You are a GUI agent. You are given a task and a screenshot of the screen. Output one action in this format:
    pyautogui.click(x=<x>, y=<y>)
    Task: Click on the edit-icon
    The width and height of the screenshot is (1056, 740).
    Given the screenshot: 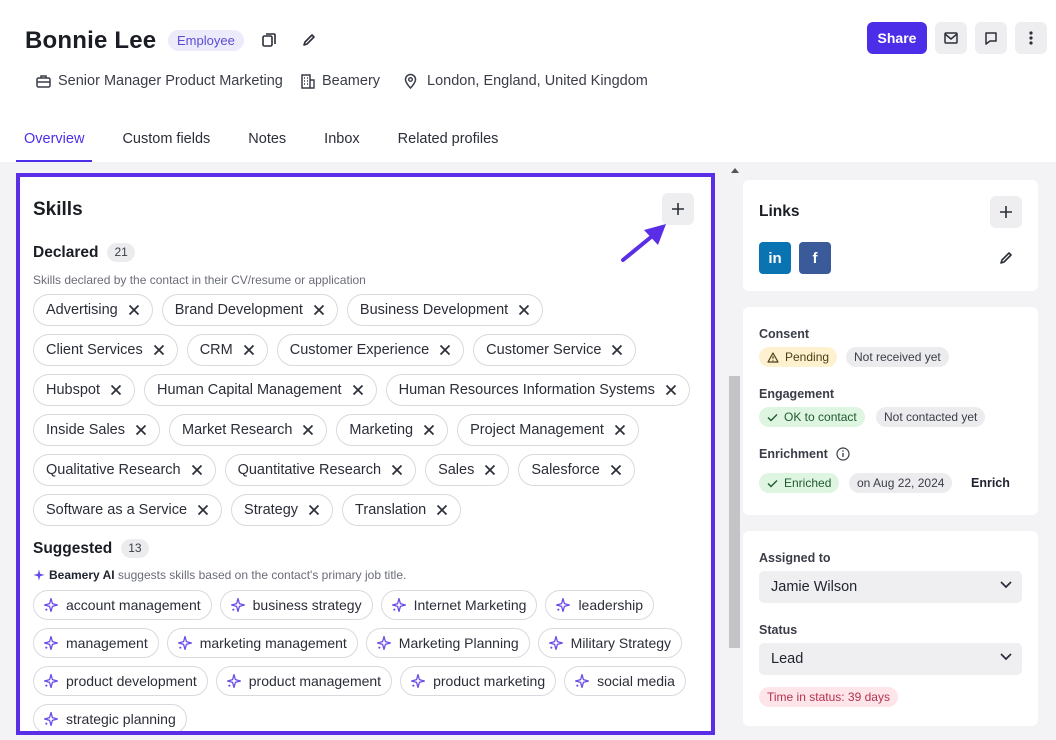 What is the action you would take?
    pyautogui.click(x=309, y=40)
    